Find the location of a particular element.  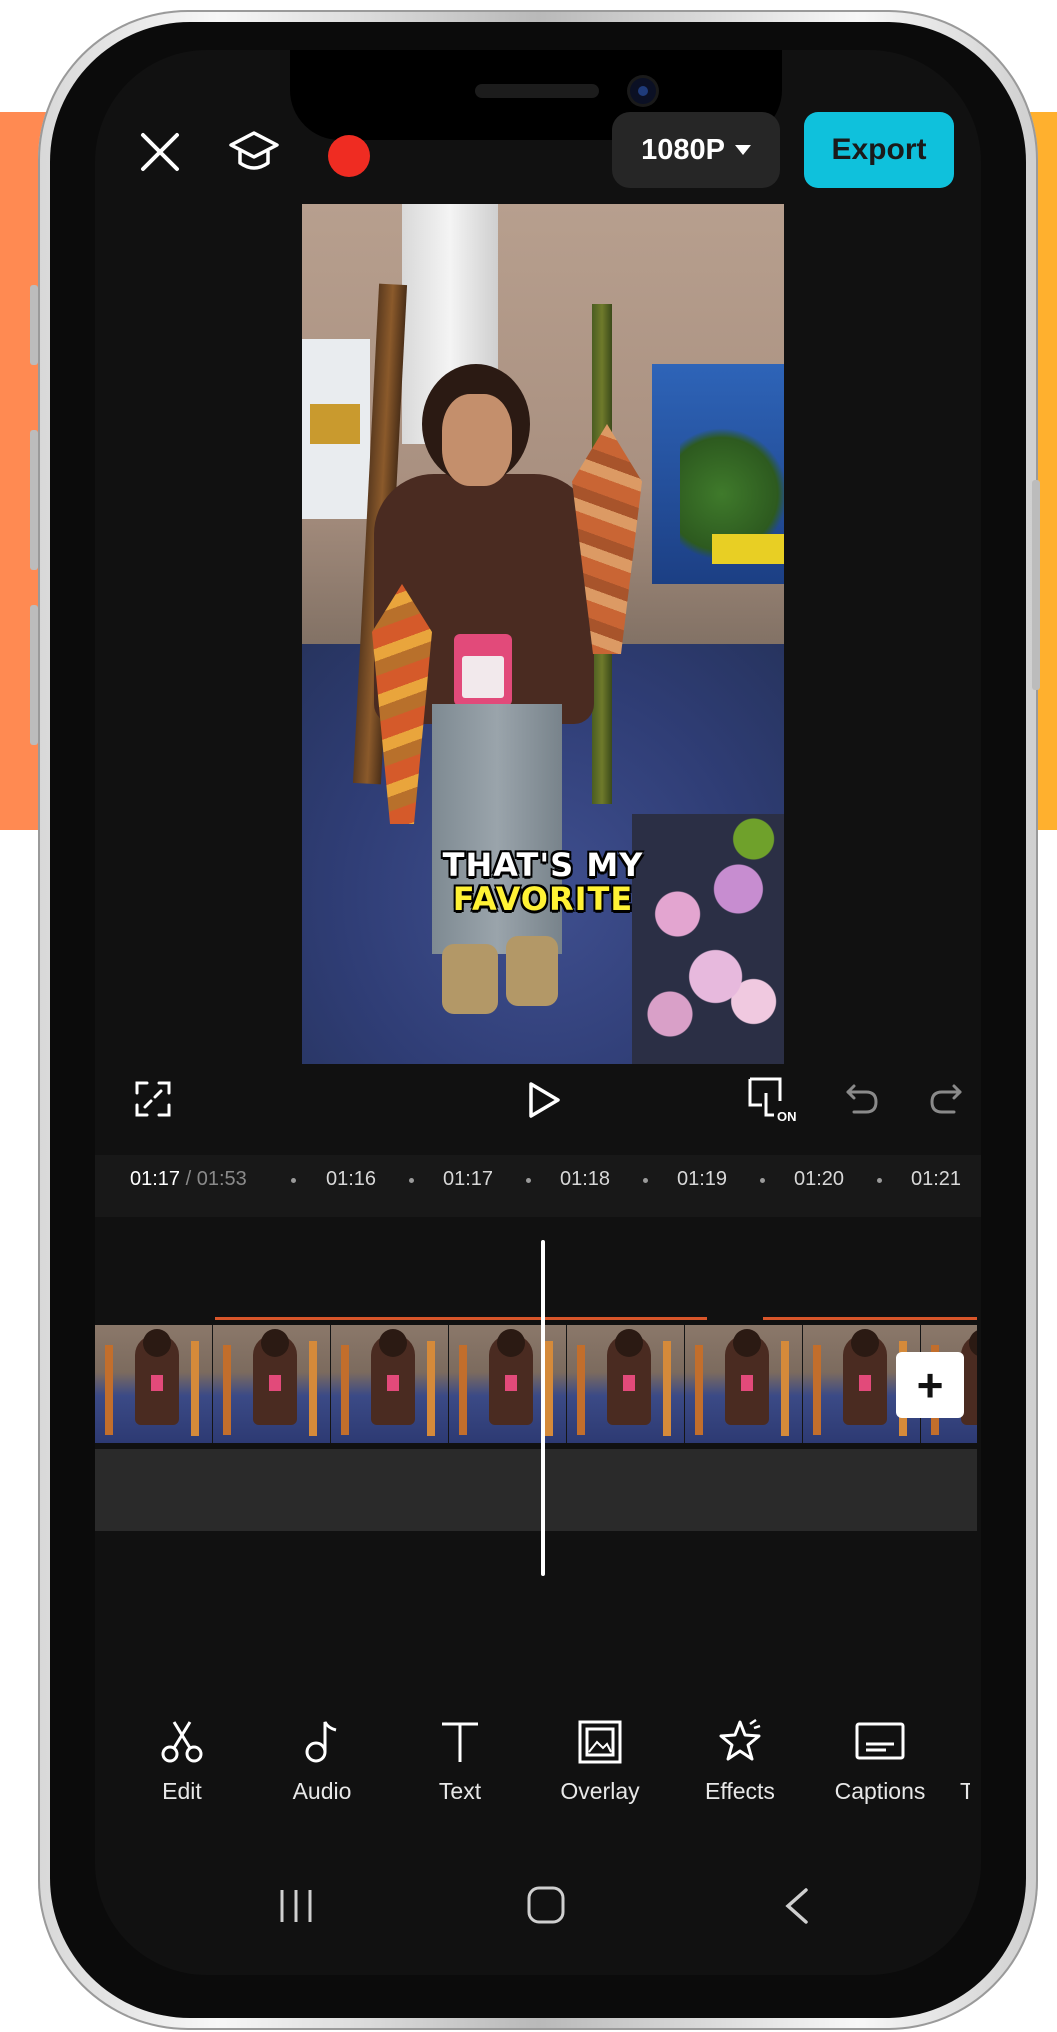

tool-label: T is located at coordinates (965, 1791).